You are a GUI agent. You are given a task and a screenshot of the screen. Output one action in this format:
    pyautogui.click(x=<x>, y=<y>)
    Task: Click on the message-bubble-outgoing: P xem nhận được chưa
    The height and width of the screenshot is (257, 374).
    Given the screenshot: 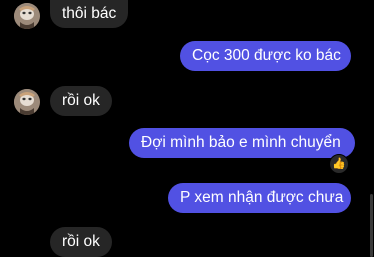 What is the action you would take?
    pyautogui.click(x=259, y=198)
    